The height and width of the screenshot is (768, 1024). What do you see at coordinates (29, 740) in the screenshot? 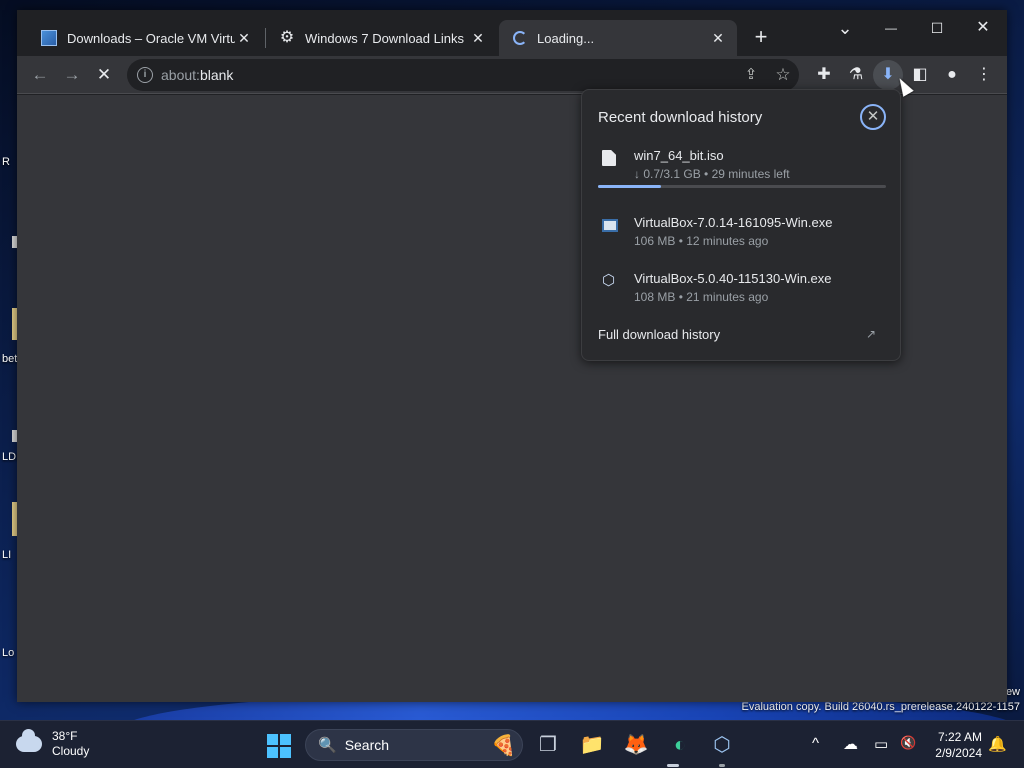
I see `cloud-icon` at bounding box center [29, 740].